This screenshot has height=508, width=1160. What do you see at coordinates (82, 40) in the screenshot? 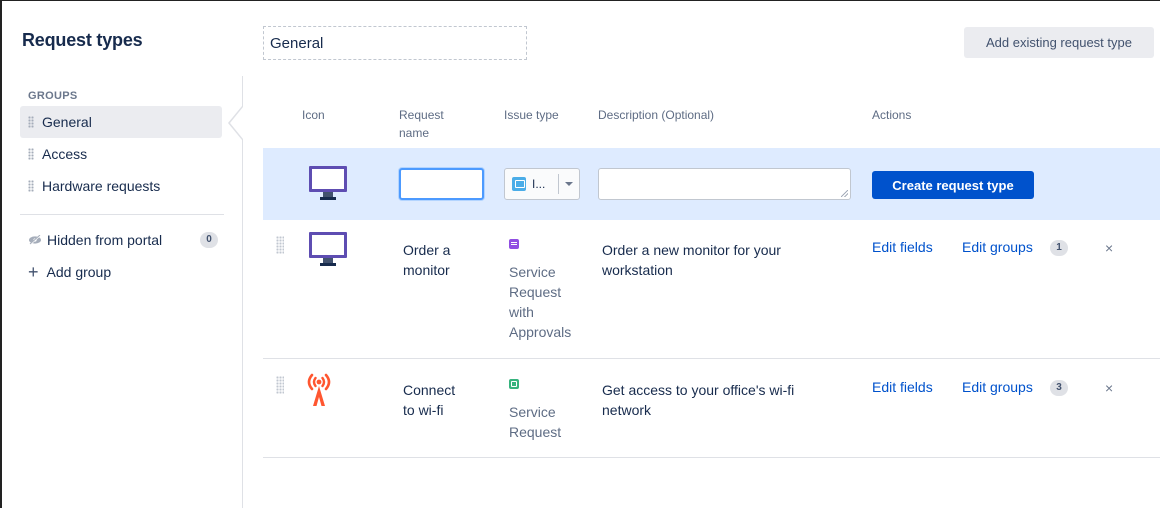
I see `page-title: Request types` at bounding box center [82, 40].